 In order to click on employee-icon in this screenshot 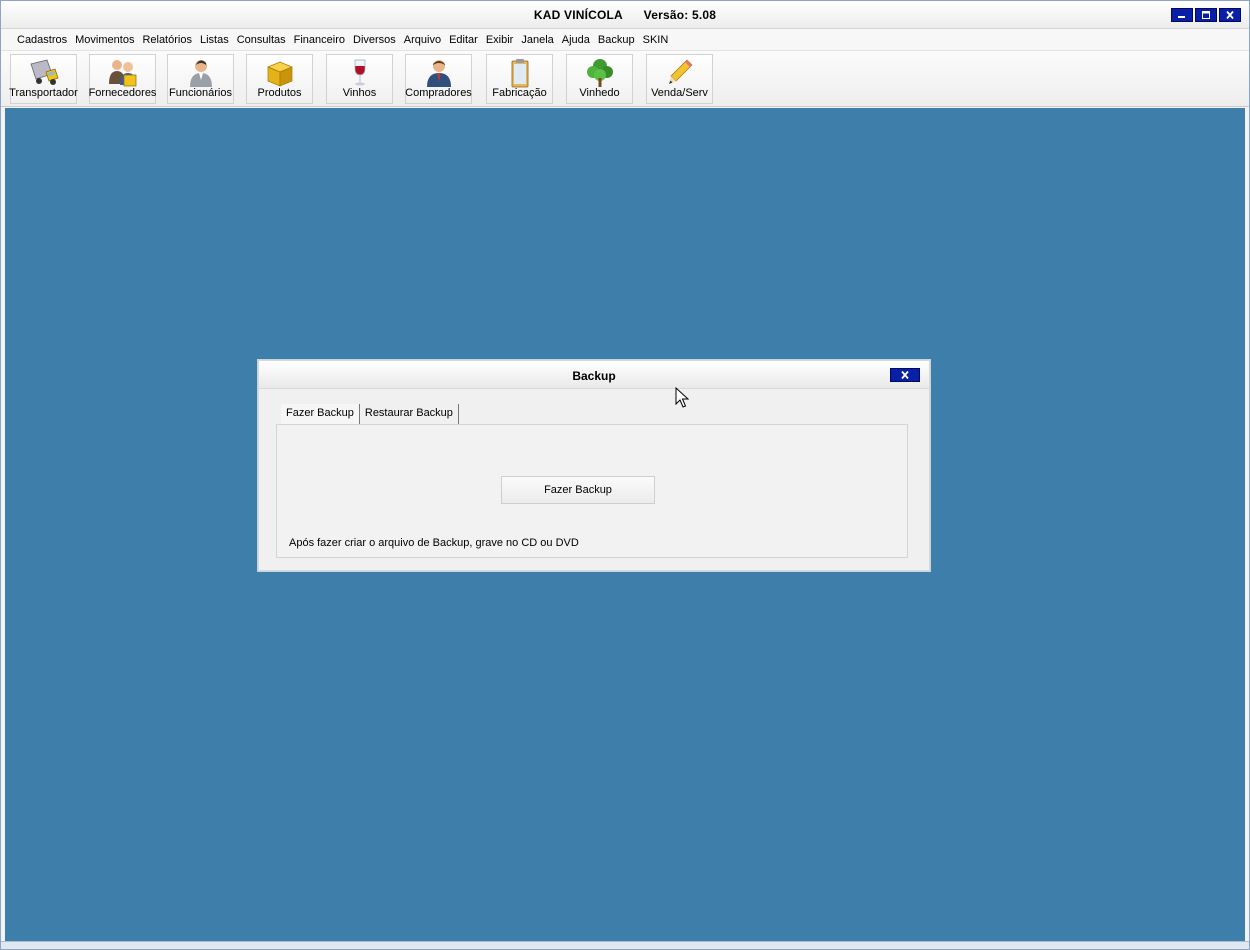, I will do `click(200, 73)`.